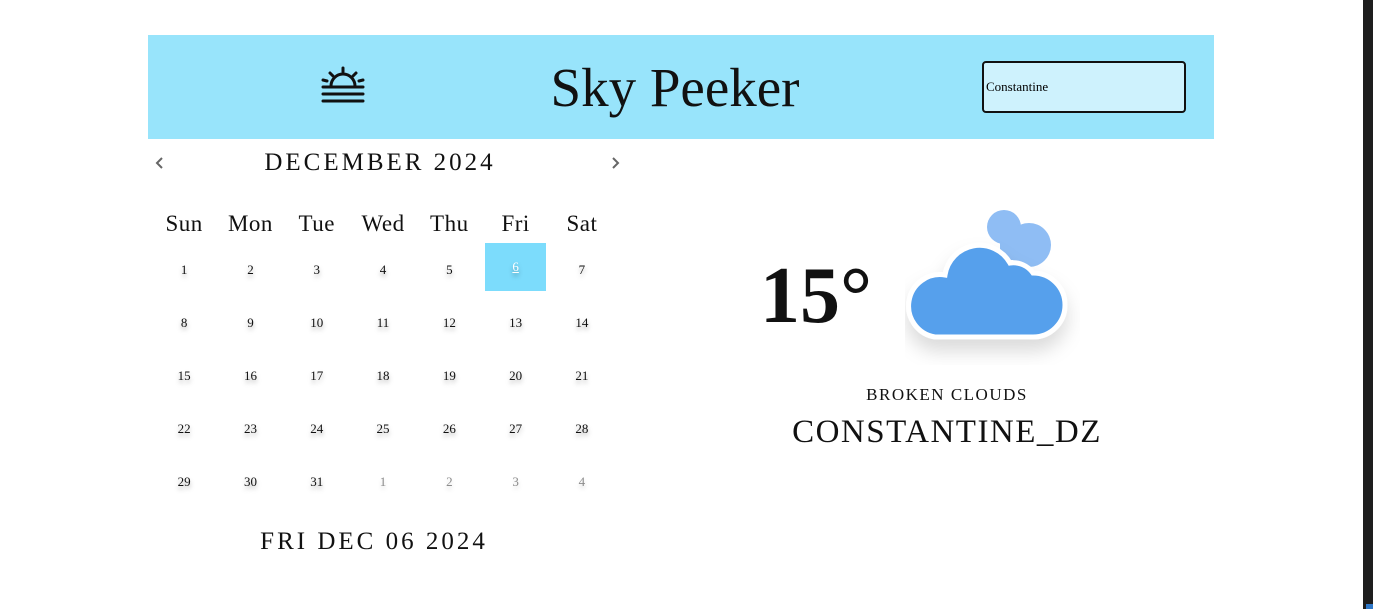 Image resolution: width=1373 pixels, height=609 pixels. Describe the element at coordinates (317, 322) in the screenshot. I see `calendar-day: 10` at that location.